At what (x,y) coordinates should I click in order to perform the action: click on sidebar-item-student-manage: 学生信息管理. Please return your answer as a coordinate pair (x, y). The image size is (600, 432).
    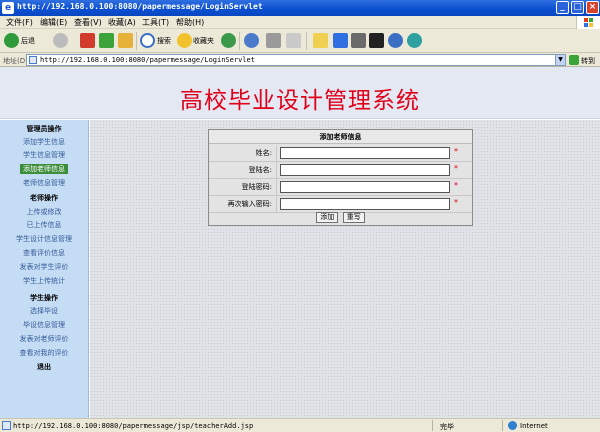
    Looking at the image, I should click on (44, 155).